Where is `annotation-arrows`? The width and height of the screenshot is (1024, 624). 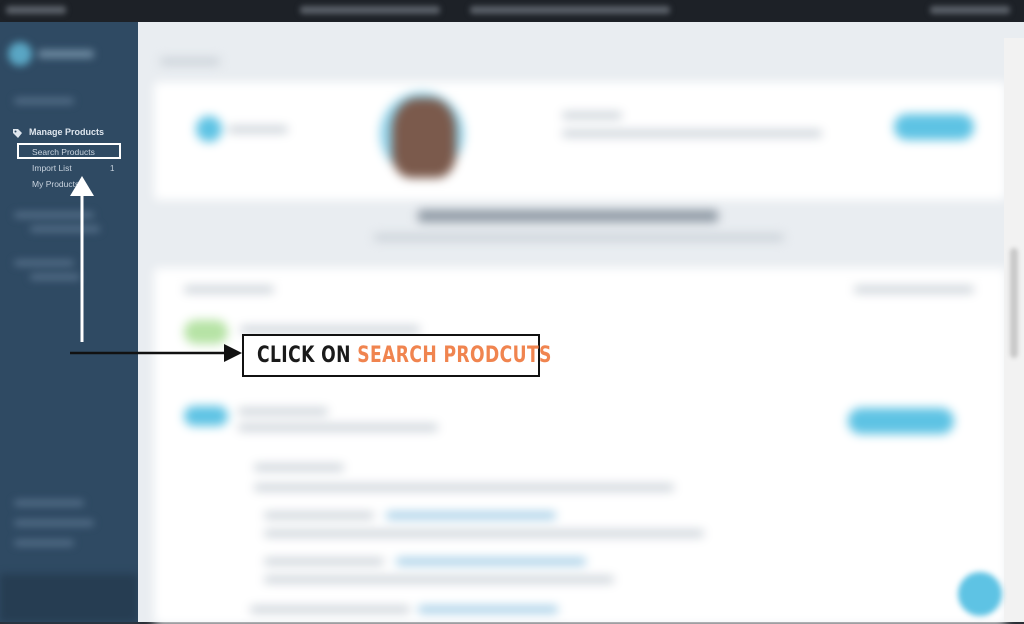
annotation-arrows is located at coordinates (156, 269).